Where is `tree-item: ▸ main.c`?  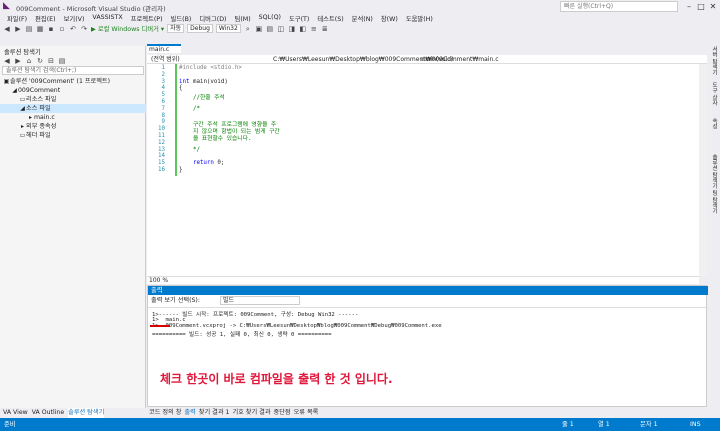
tree-item: ▸ main.c is located at coordinates (73, 117).